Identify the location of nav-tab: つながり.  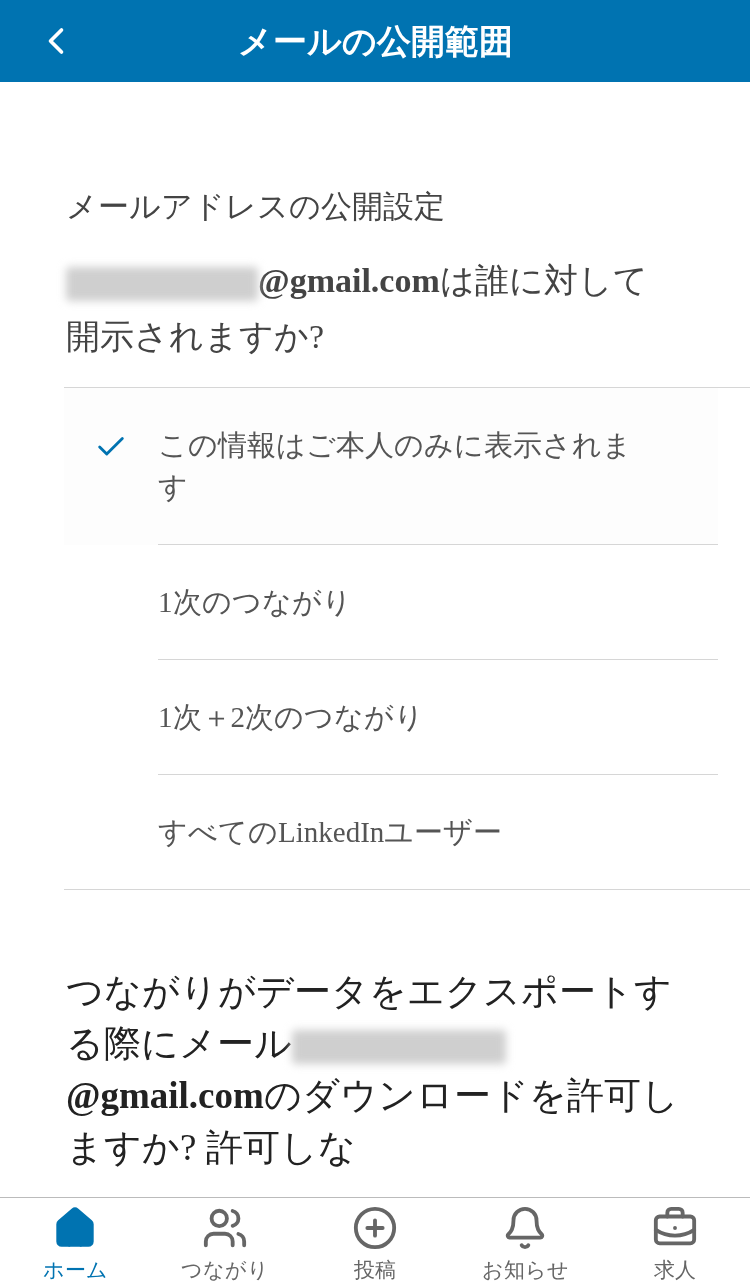
(225, 1243).